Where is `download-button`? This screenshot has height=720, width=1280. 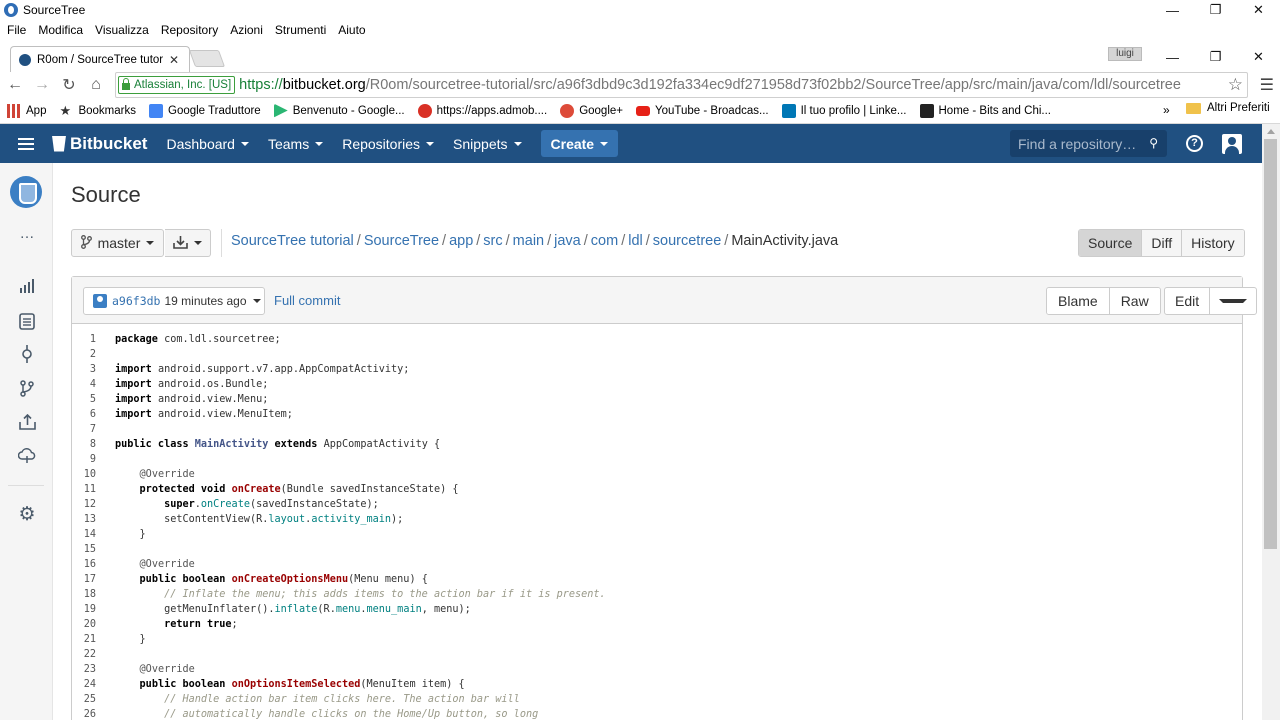
download-button is located at coordinates (188, 243).